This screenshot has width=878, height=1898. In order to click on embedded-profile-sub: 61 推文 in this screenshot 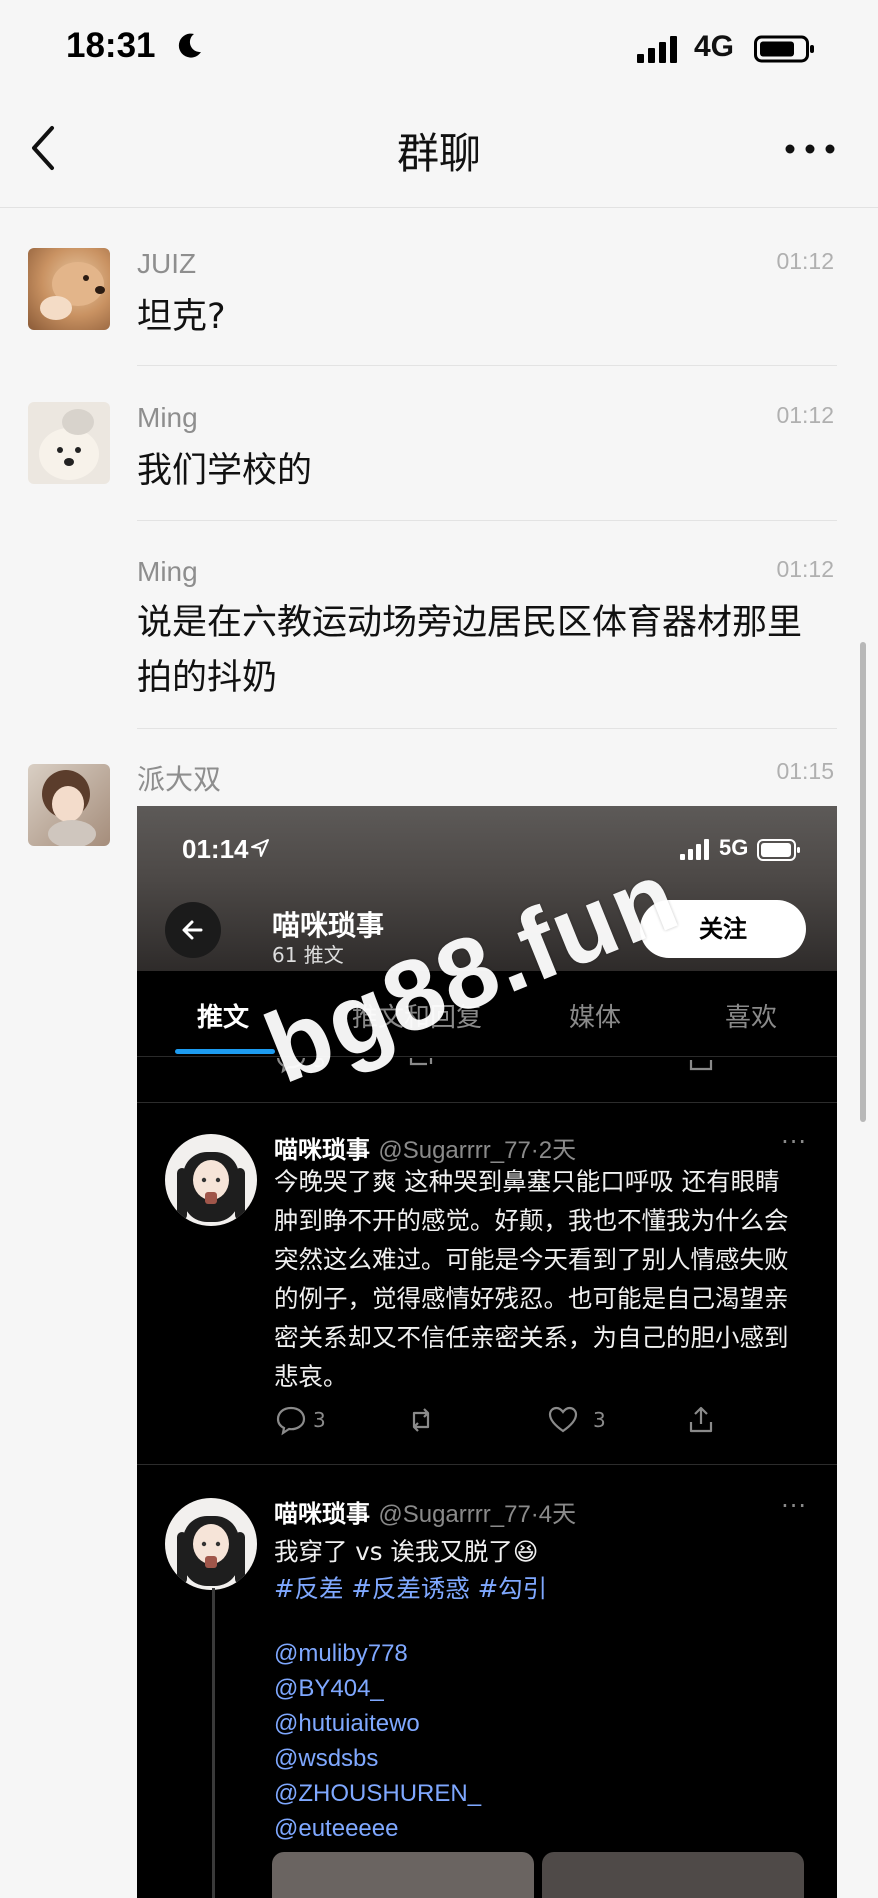, I will do `click(308, 955)`.